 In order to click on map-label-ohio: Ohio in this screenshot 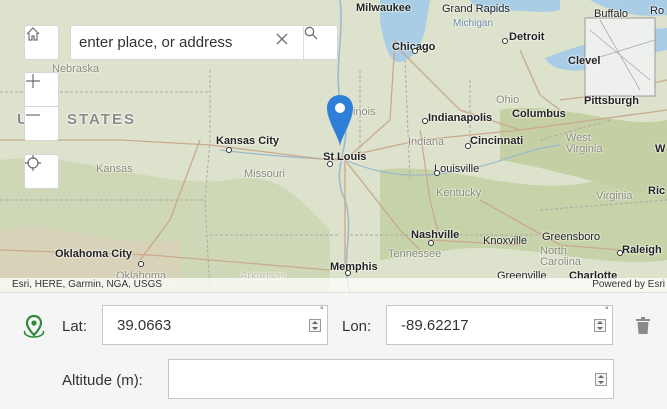, I will do `click(508, 100)`.